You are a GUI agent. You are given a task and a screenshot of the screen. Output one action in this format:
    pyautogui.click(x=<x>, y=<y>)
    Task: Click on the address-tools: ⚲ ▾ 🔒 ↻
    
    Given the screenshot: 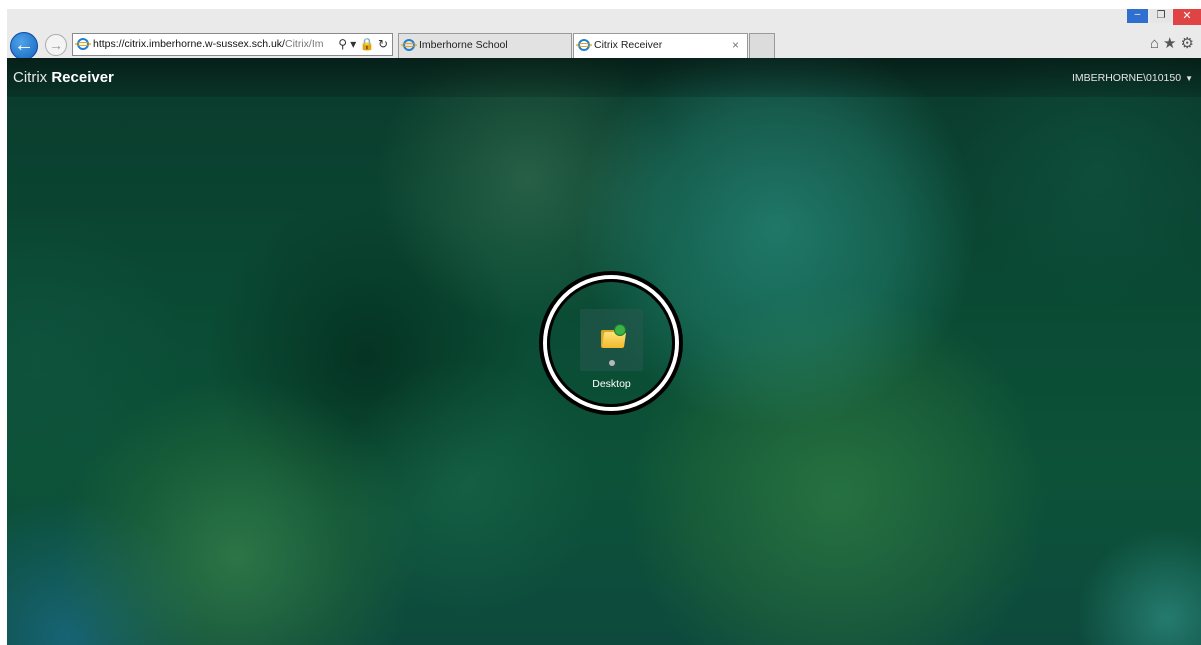 What is the action you would take?
    pyautogui.click(x=363, y=44)
    